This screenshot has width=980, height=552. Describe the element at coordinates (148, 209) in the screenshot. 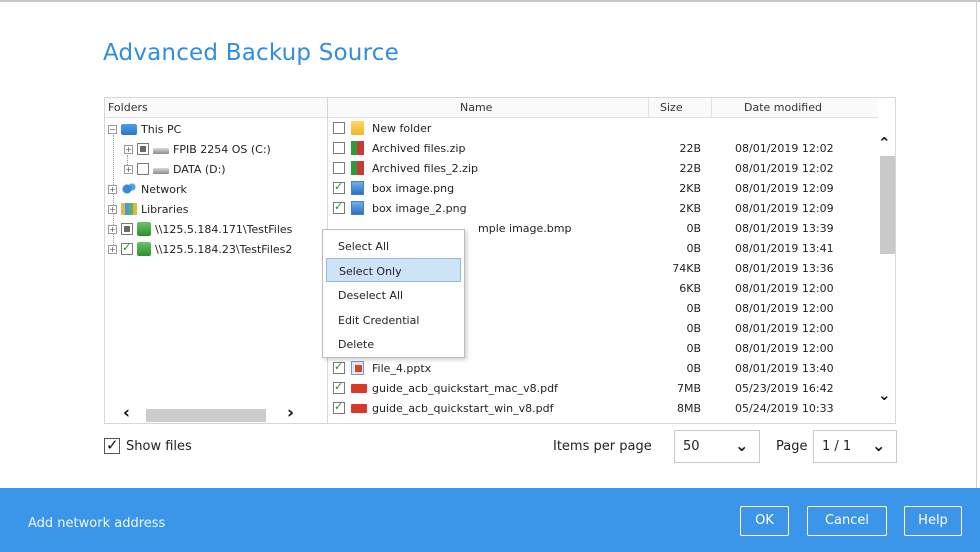

I see `tree-node-libraries: + Libraries` at that location.